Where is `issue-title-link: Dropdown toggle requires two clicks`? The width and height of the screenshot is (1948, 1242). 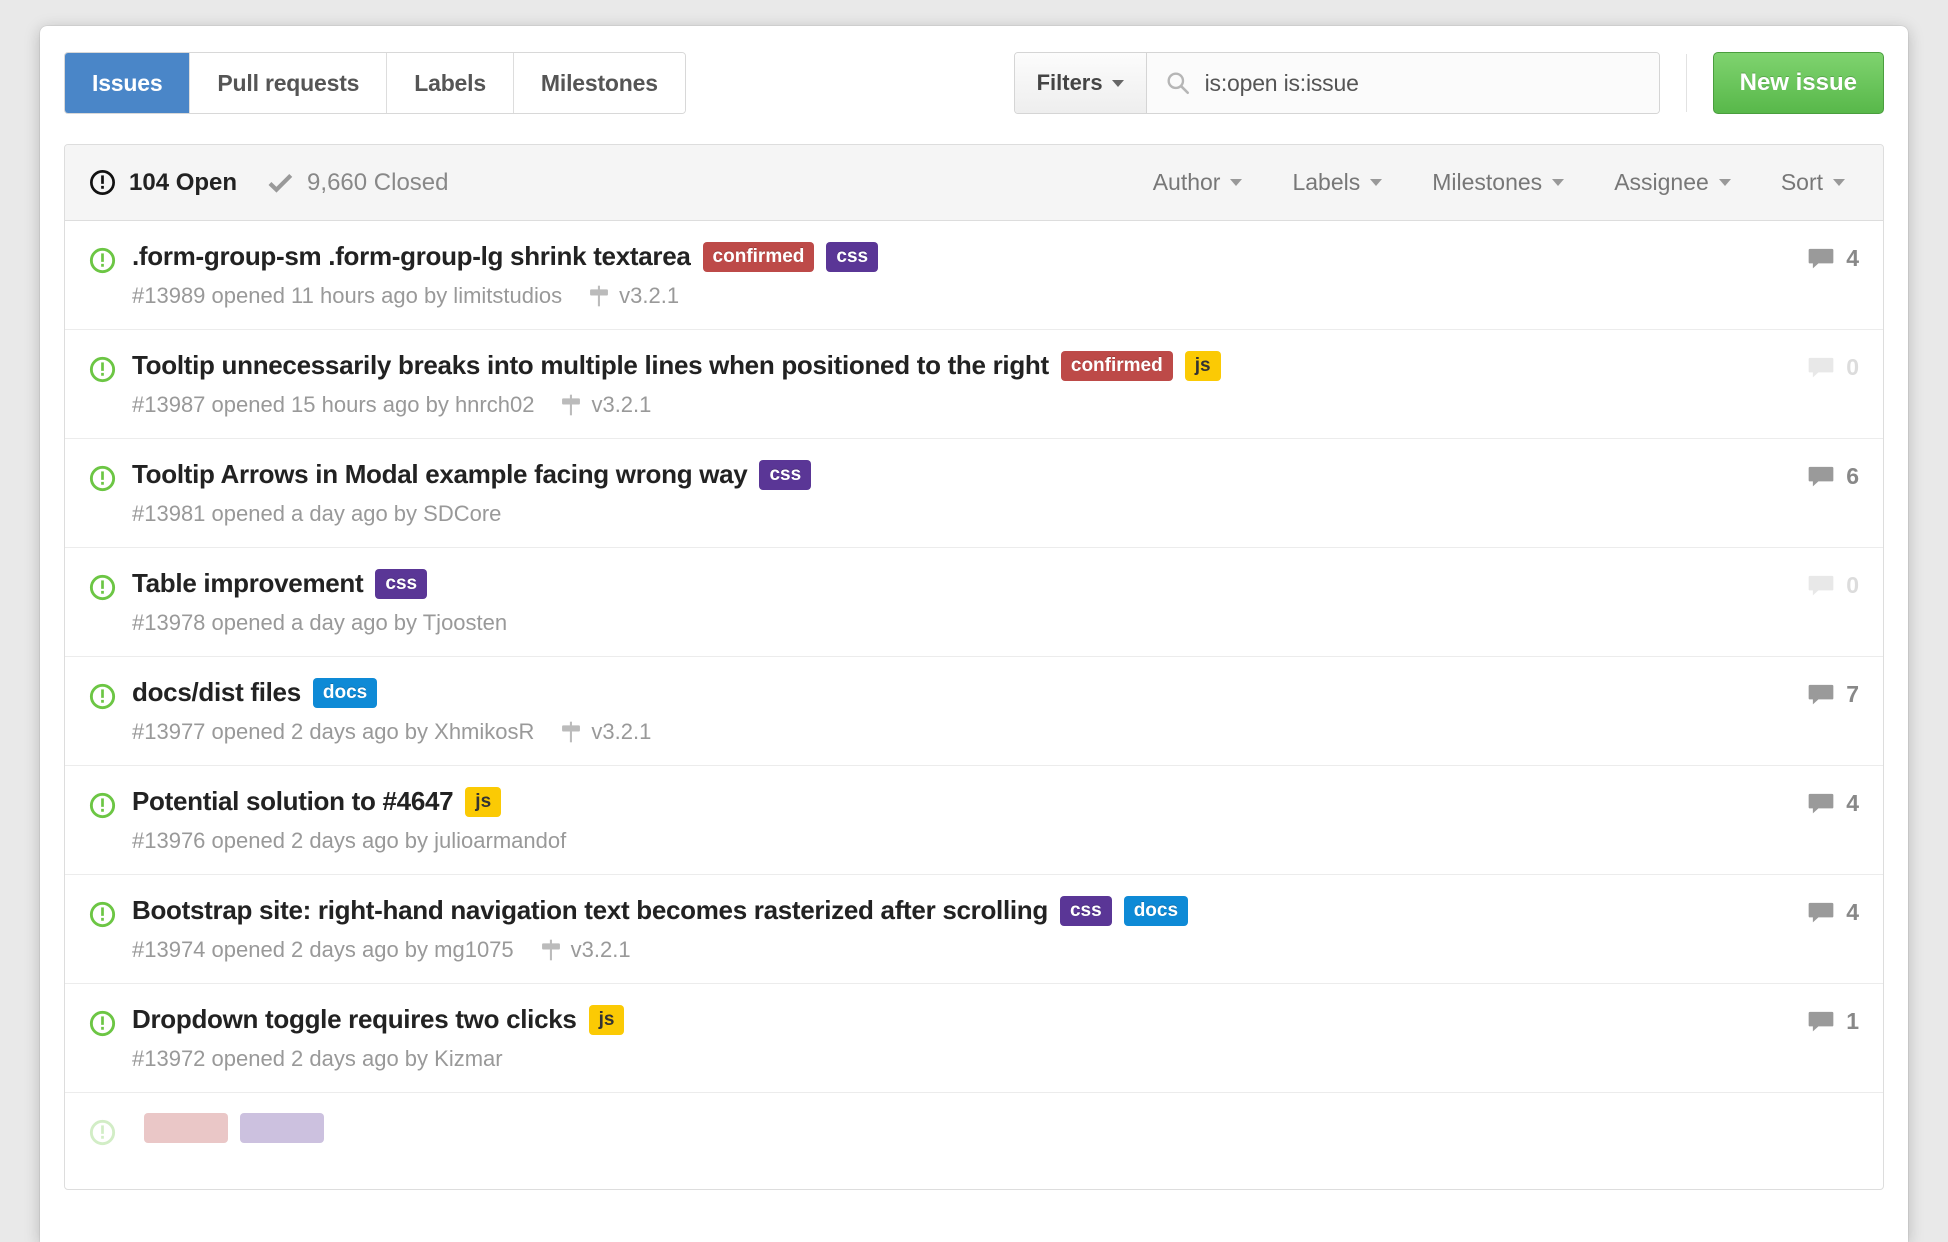
issue-title-link: Dropdown toggle requires two clicks is located at coordinates (354, 1019).